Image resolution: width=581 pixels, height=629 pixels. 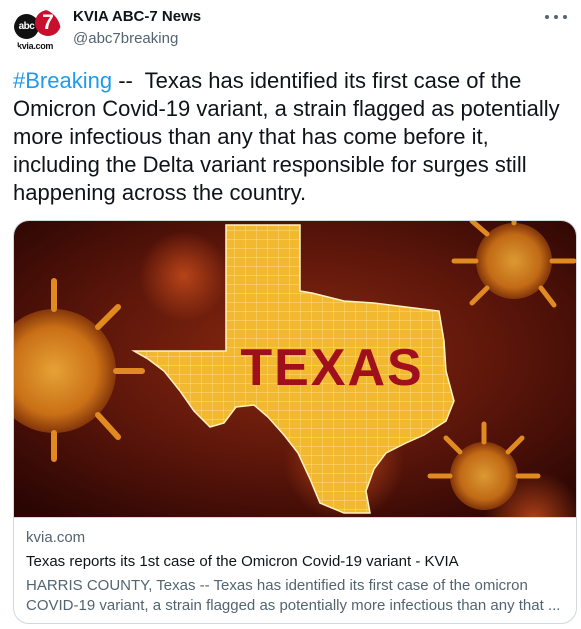 What do you see at coordinates (556, 17) in the screenshot?
I see `more-options-icon` at bounding box center [556, 17].